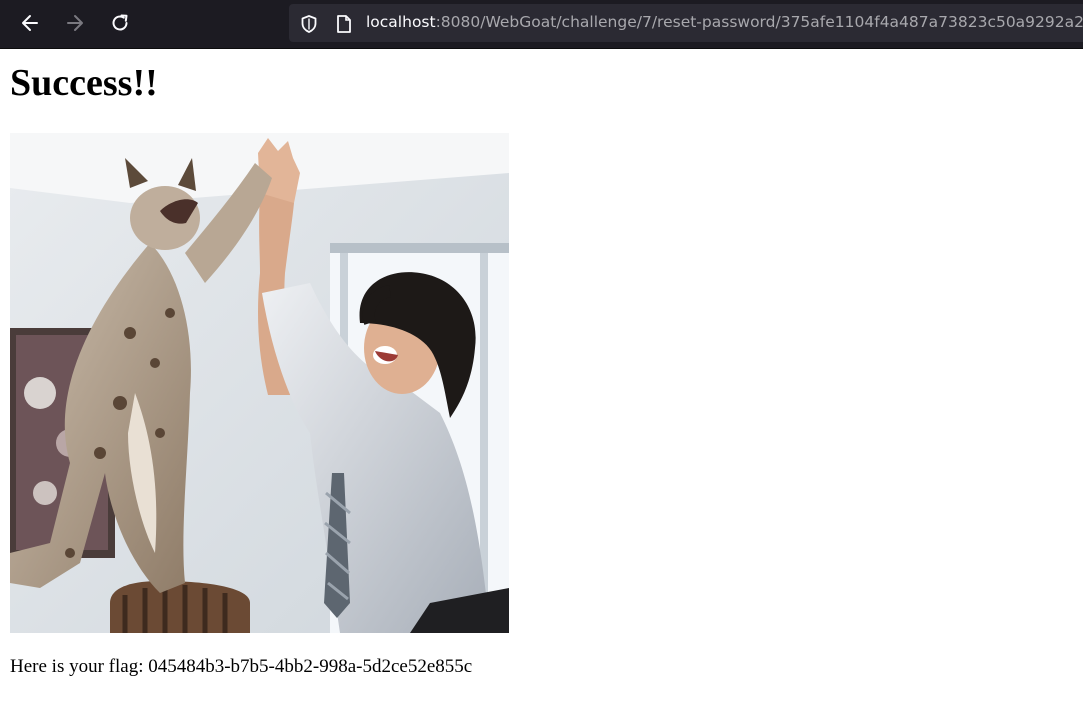 The image size is (1083, 711). I want to click on url-host: localhost, so click(401, 22).